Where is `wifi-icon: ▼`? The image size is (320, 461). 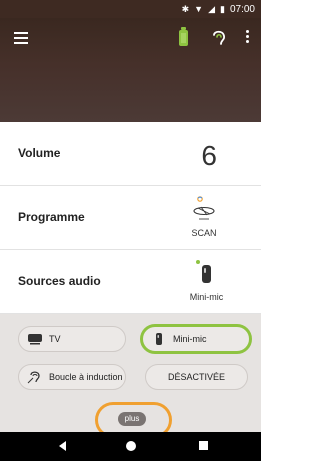 wifi-icon: ▼ is located at coordinates (199, 8).